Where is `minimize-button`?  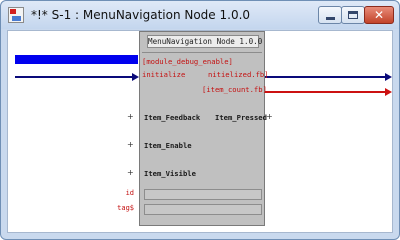 minimize-button is located at coordinates (330, 15).